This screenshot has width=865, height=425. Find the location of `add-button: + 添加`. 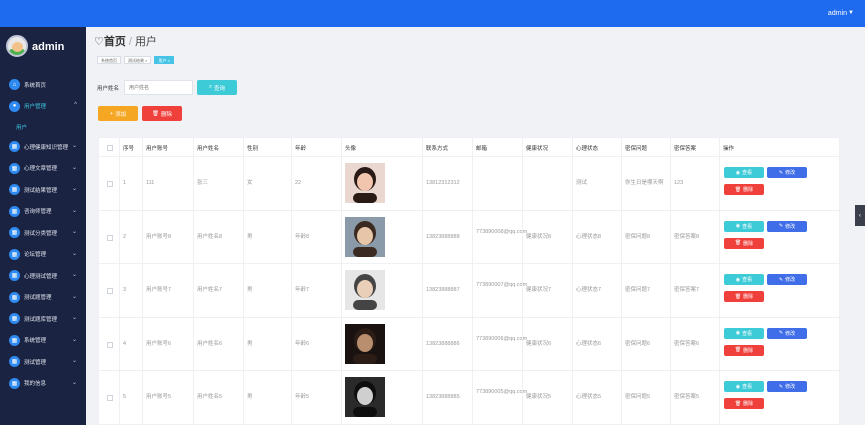

add-button: + 添加 is located at coordinates (118, 113).